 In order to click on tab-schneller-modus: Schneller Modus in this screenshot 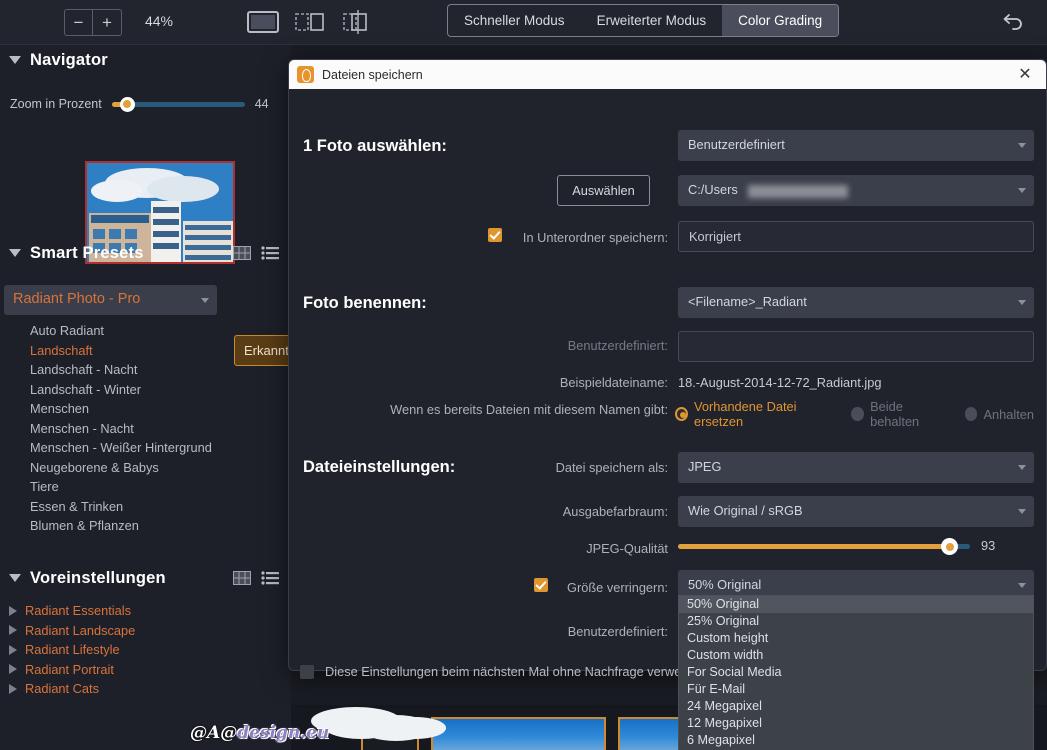, I will do `click(514, 20)`.